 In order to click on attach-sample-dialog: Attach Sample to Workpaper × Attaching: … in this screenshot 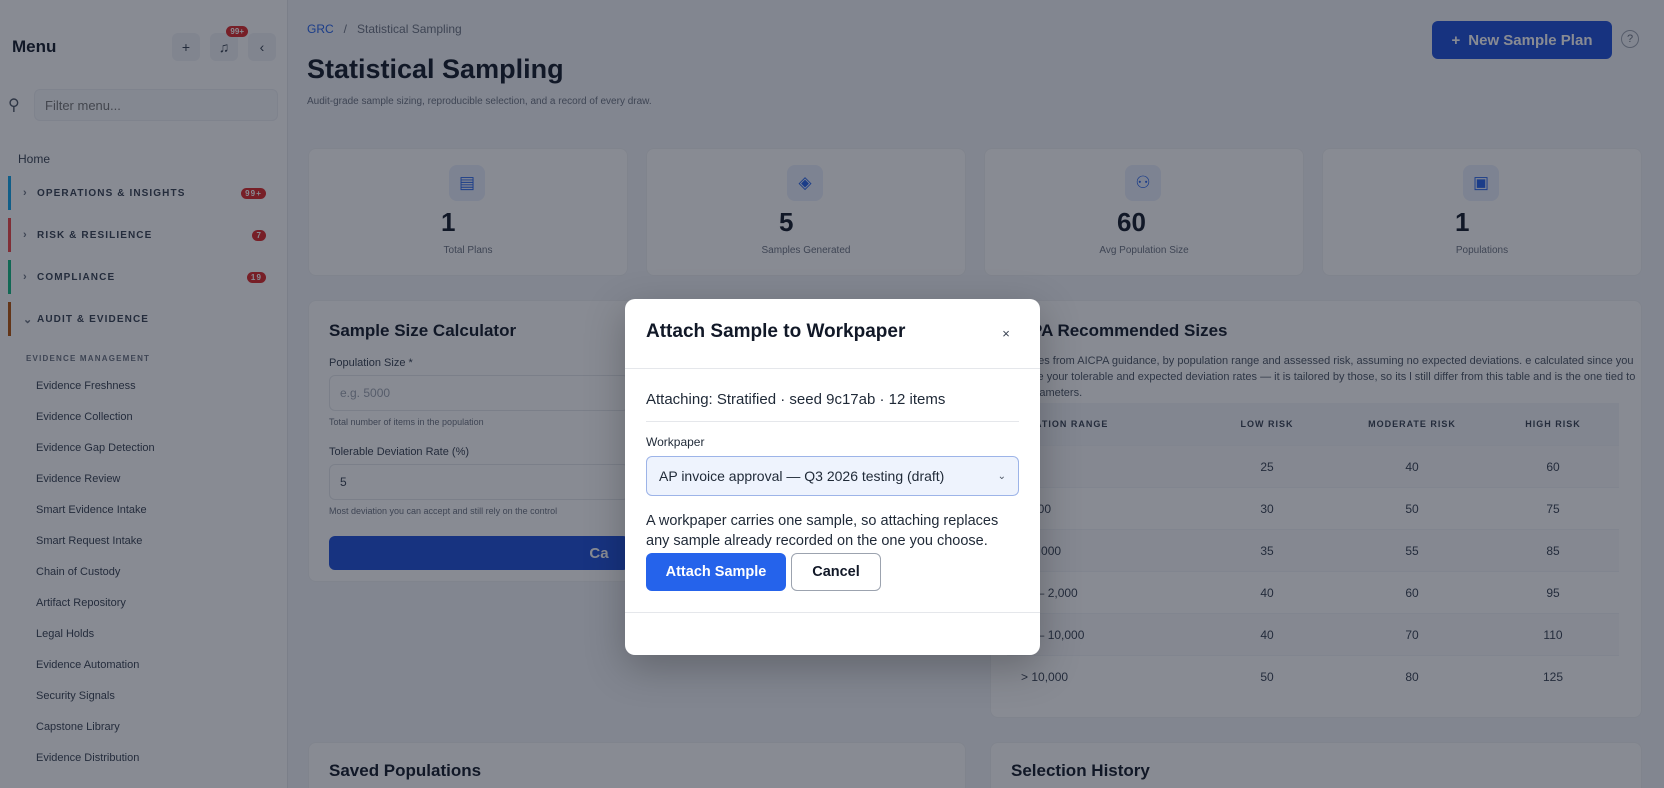, I will do `click(832, 477)`.